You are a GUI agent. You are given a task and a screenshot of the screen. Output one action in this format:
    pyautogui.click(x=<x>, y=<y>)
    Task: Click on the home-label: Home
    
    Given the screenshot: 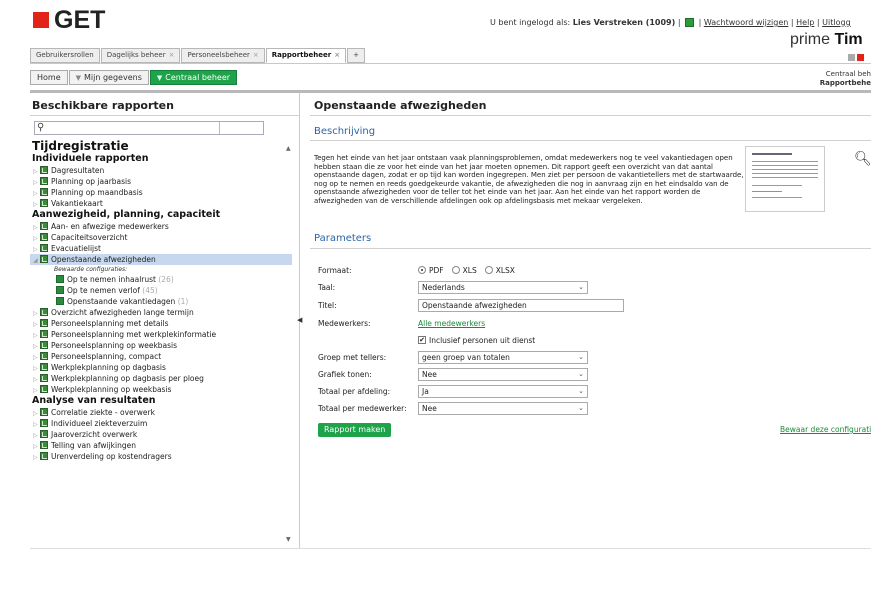 What is the action you would take?
    pyautogui.click(x=49, y=77)
    